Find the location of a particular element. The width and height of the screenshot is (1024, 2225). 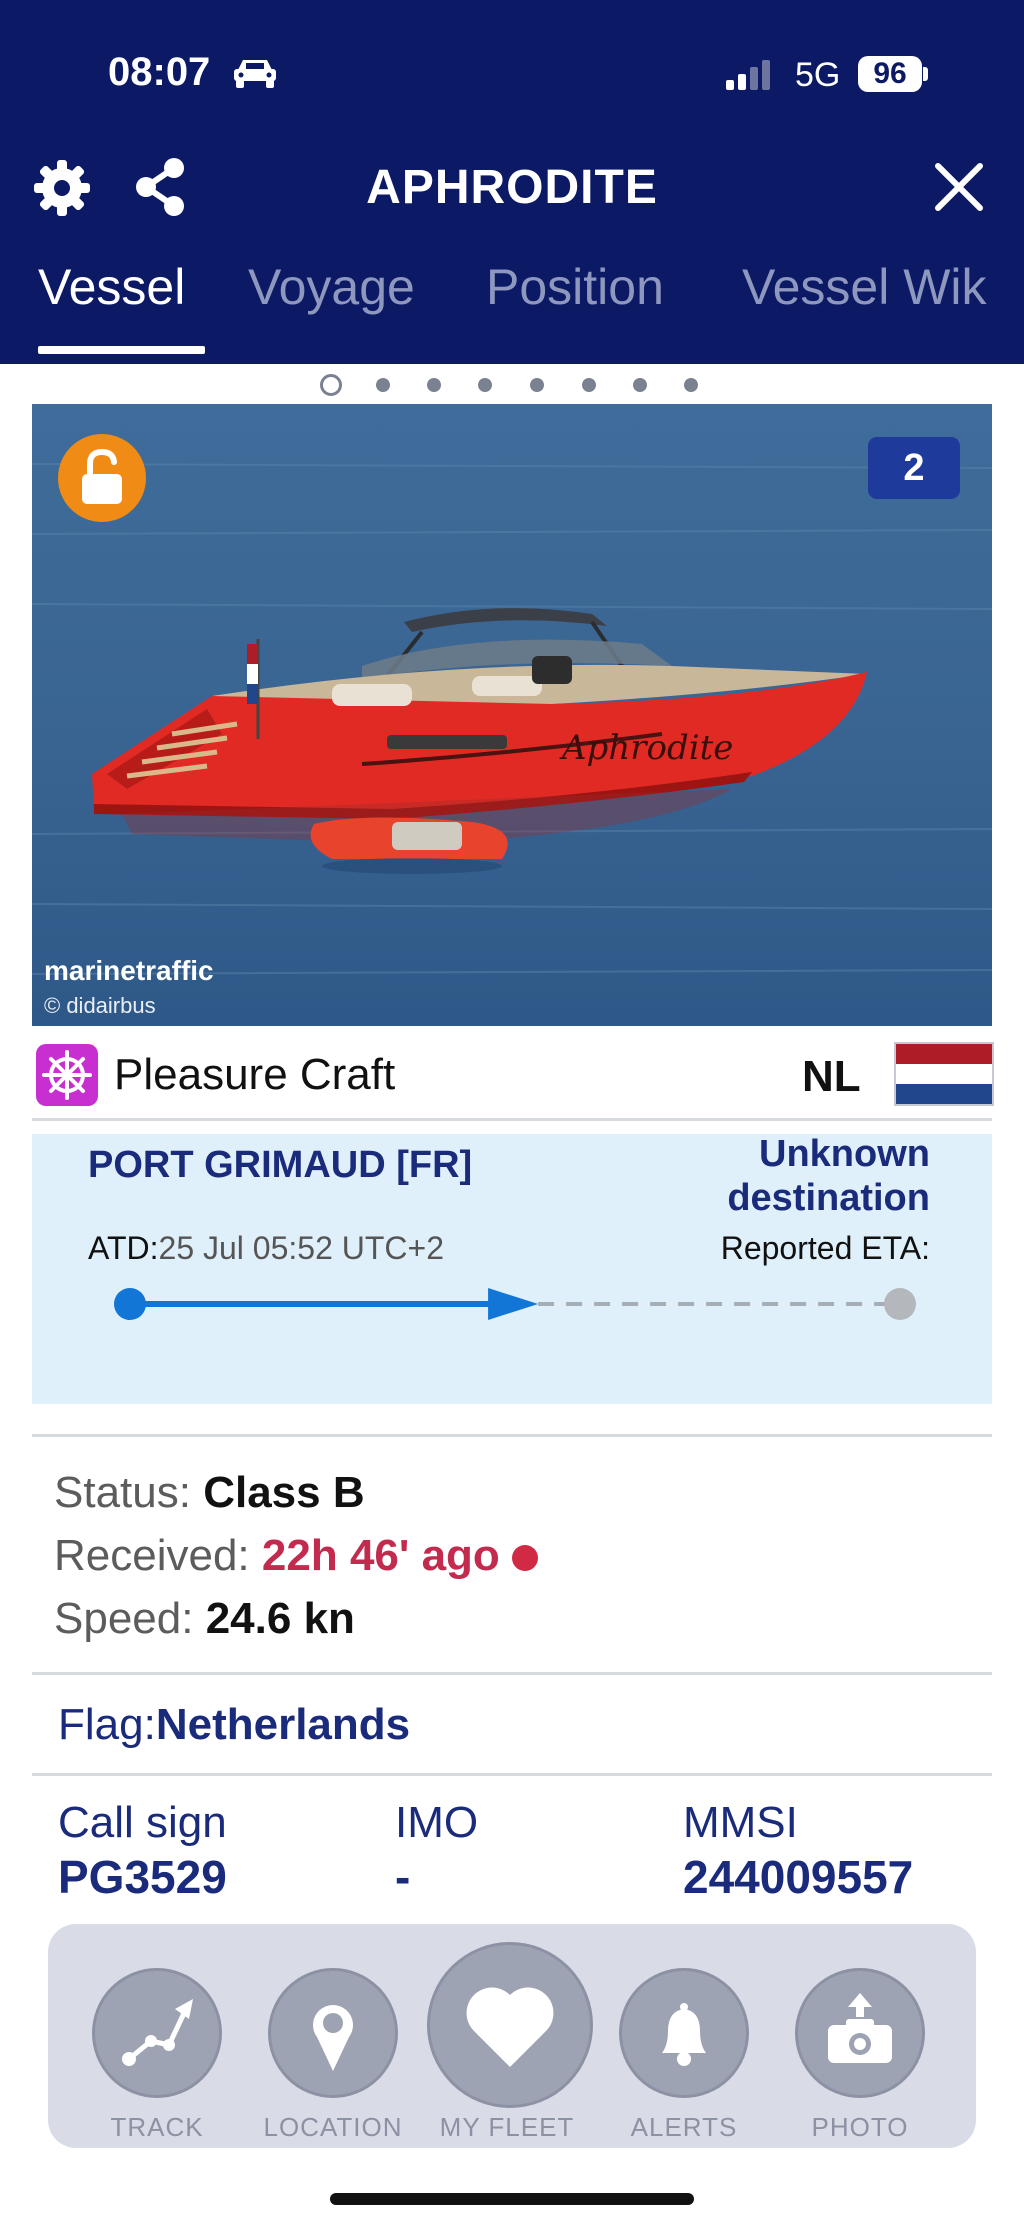

photo-label: PHOTO is located at coordinates (860, 2127).